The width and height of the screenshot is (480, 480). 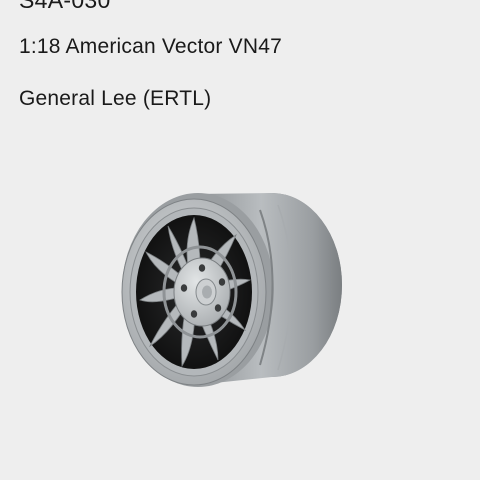 What do you see at coordinates (150, 46) in the screenshot?
I see `product-title: 1:18 American Vector VN47` at bounding box center [150, 46].